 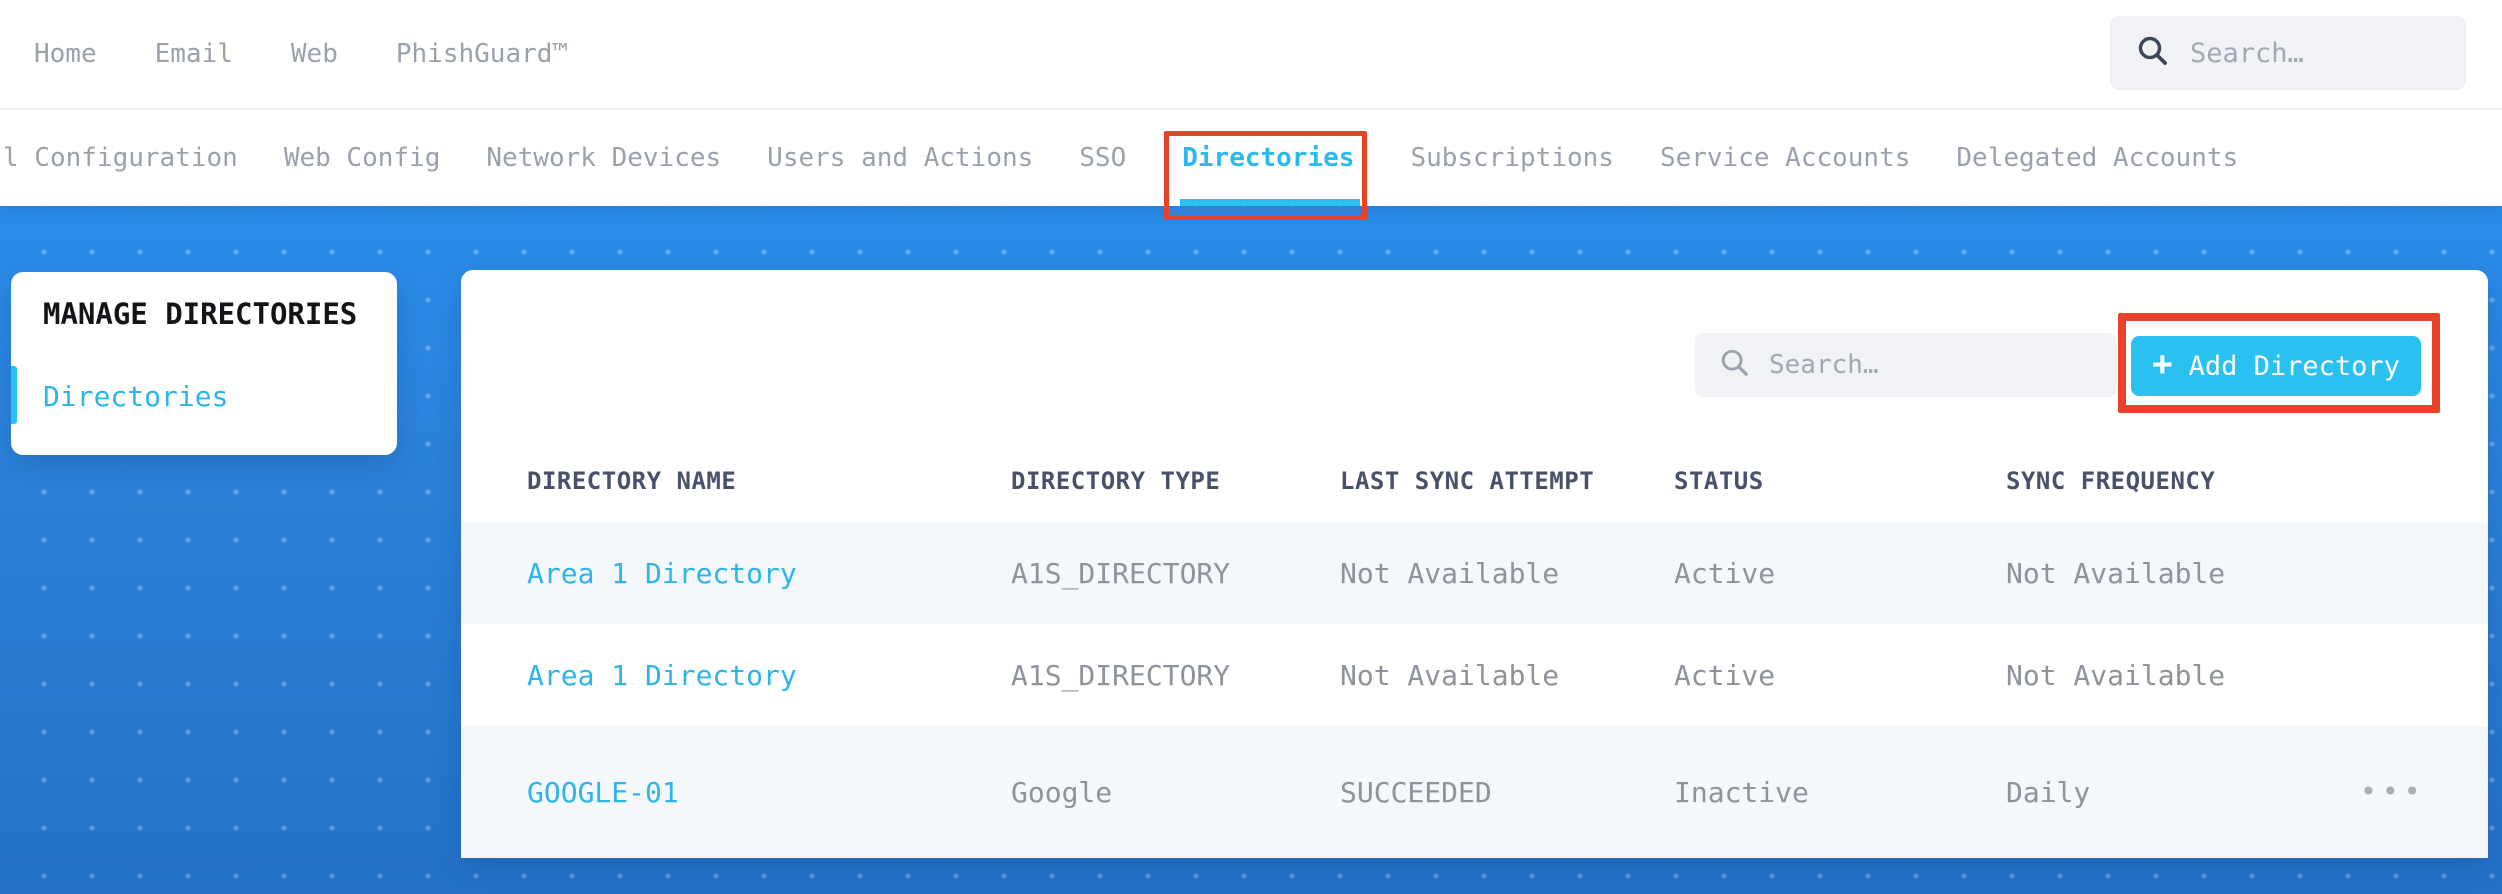 I want to click on add-directory-button-label: Add Directory, so click(x=2294, y=366).